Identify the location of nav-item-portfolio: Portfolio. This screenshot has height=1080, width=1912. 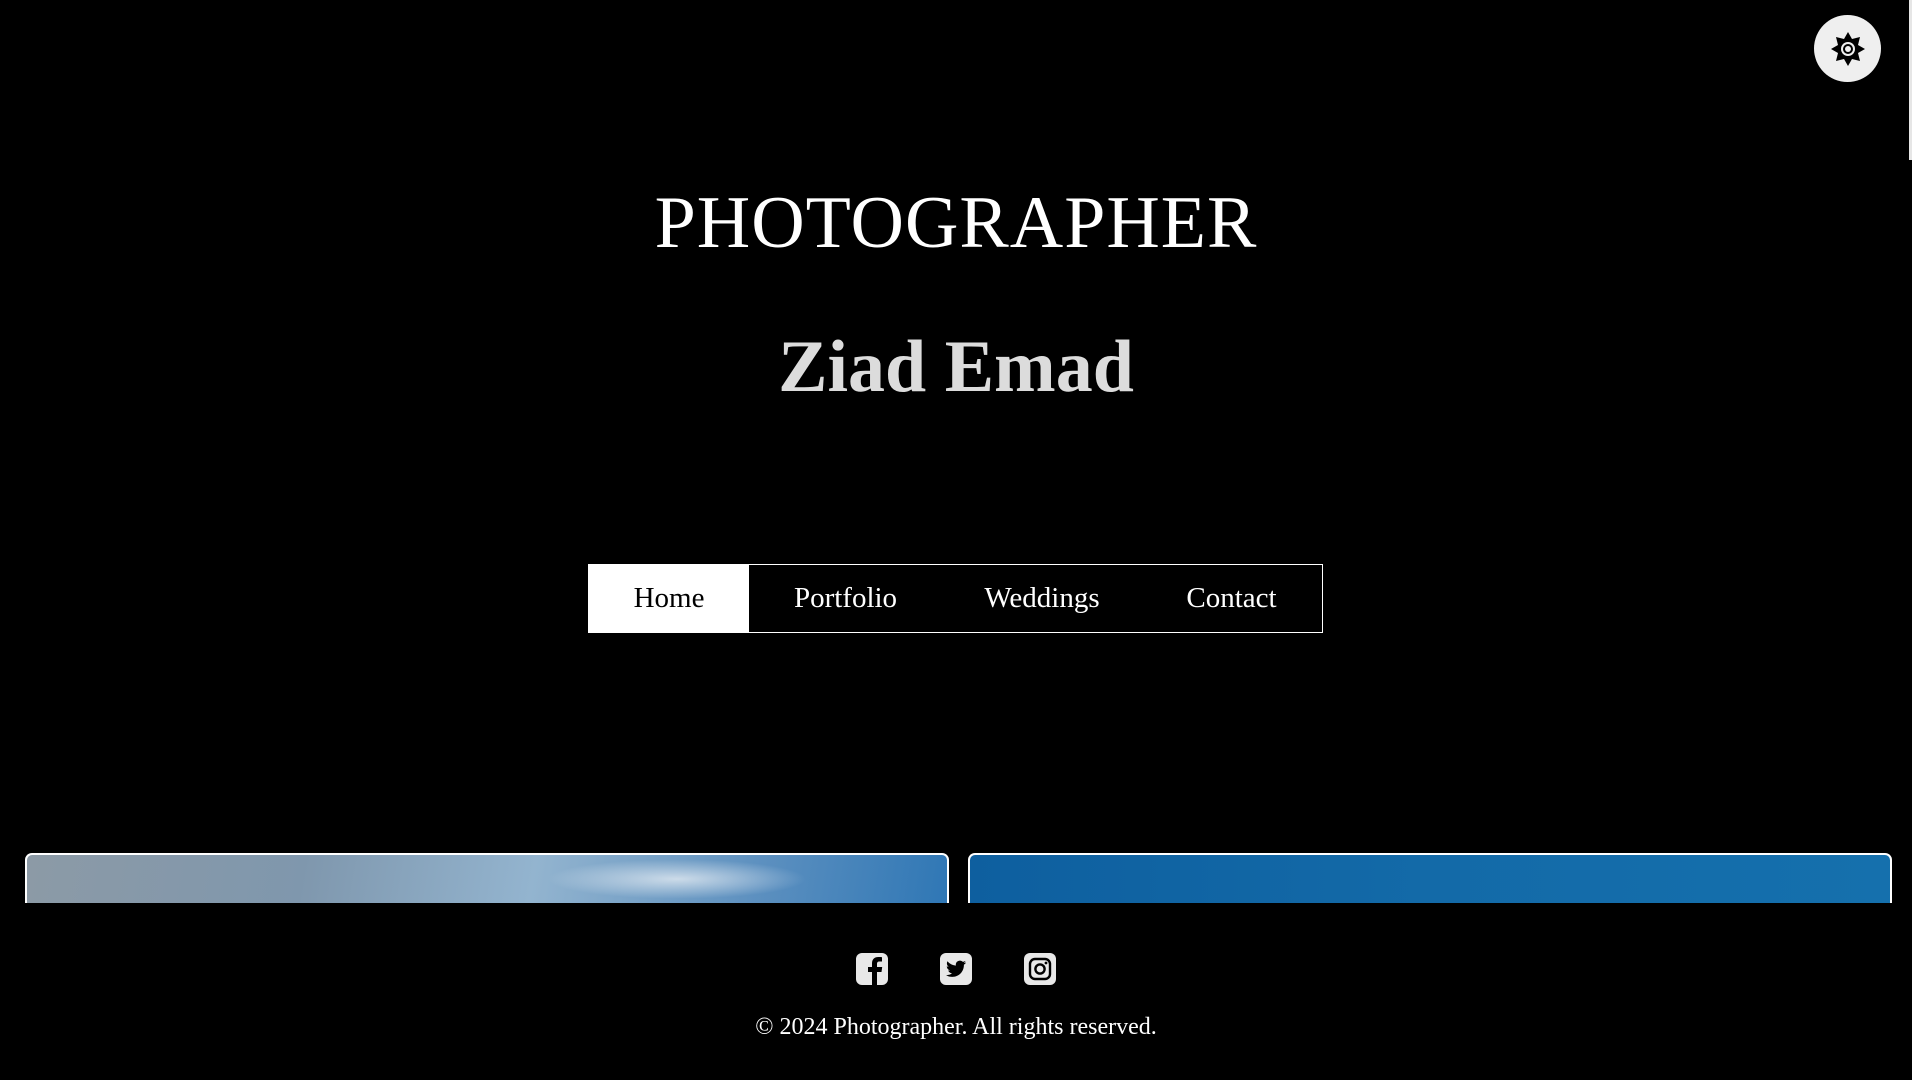
(845, 598).